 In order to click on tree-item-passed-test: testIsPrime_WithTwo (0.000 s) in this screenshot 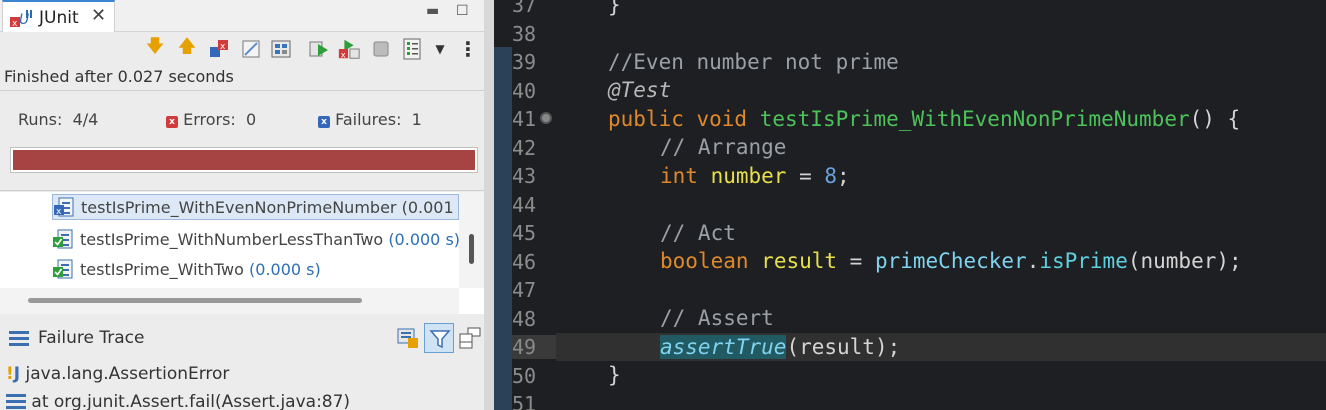, I will do `click(186, 269)`.